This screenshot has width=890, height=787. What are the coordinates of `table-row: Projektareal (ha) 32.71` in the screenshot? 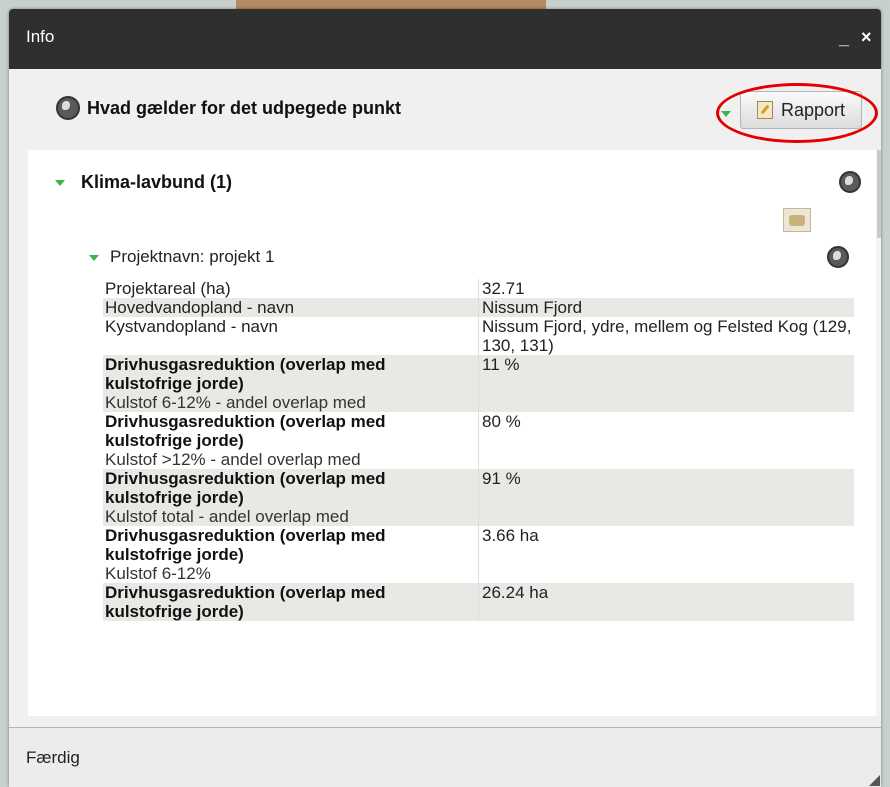 It's located at (478, 288).